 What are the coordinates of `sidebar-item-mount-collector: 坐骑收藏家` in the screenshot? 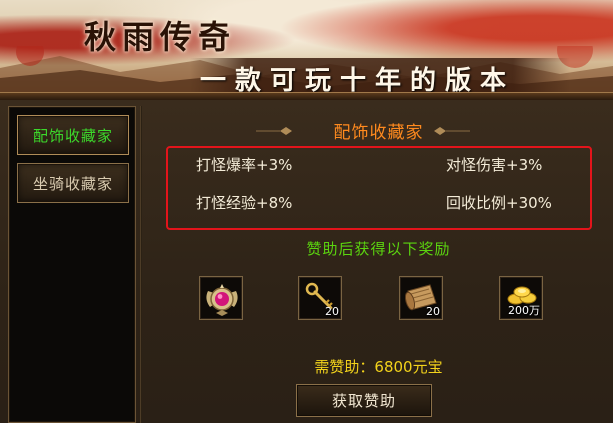 It's located at (73, 183).